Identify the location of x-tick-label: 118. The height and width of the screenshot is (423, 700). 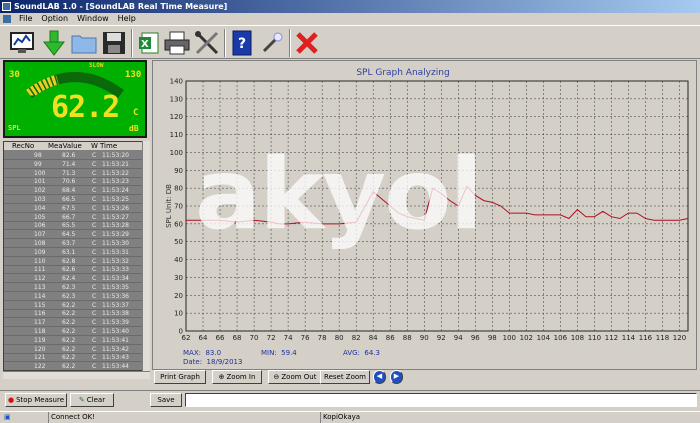
(662, 338).